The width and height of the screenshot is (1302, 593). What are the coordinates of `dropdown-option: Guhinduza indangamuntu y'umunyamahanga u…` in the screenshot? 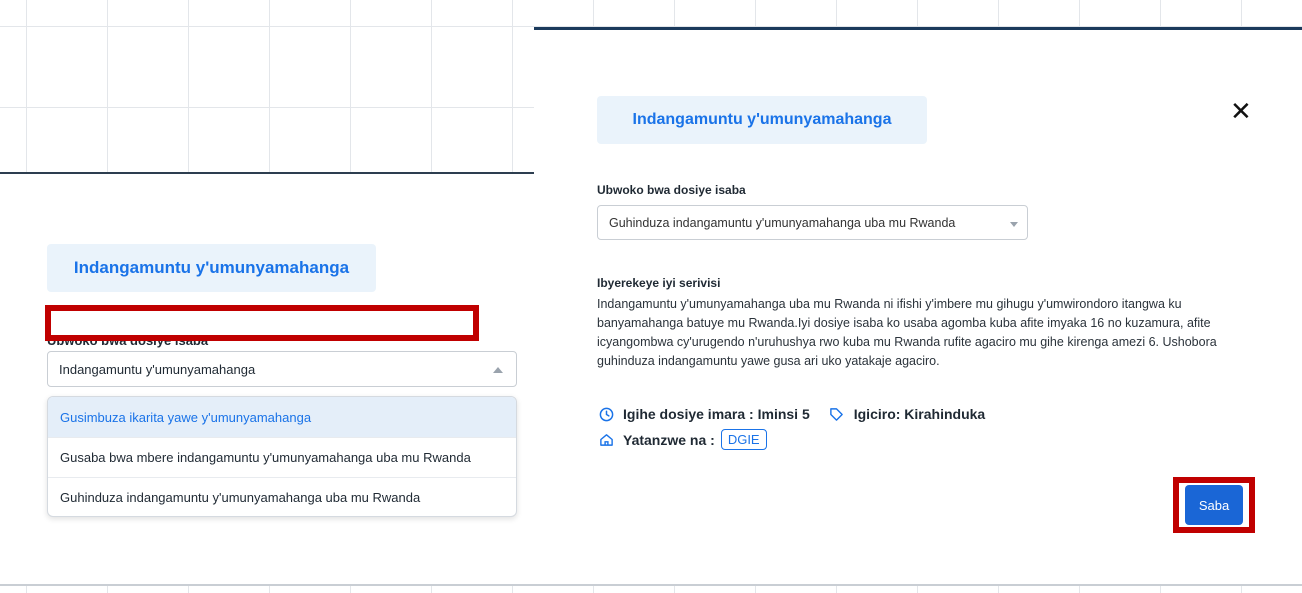 It's located at (282, 496).